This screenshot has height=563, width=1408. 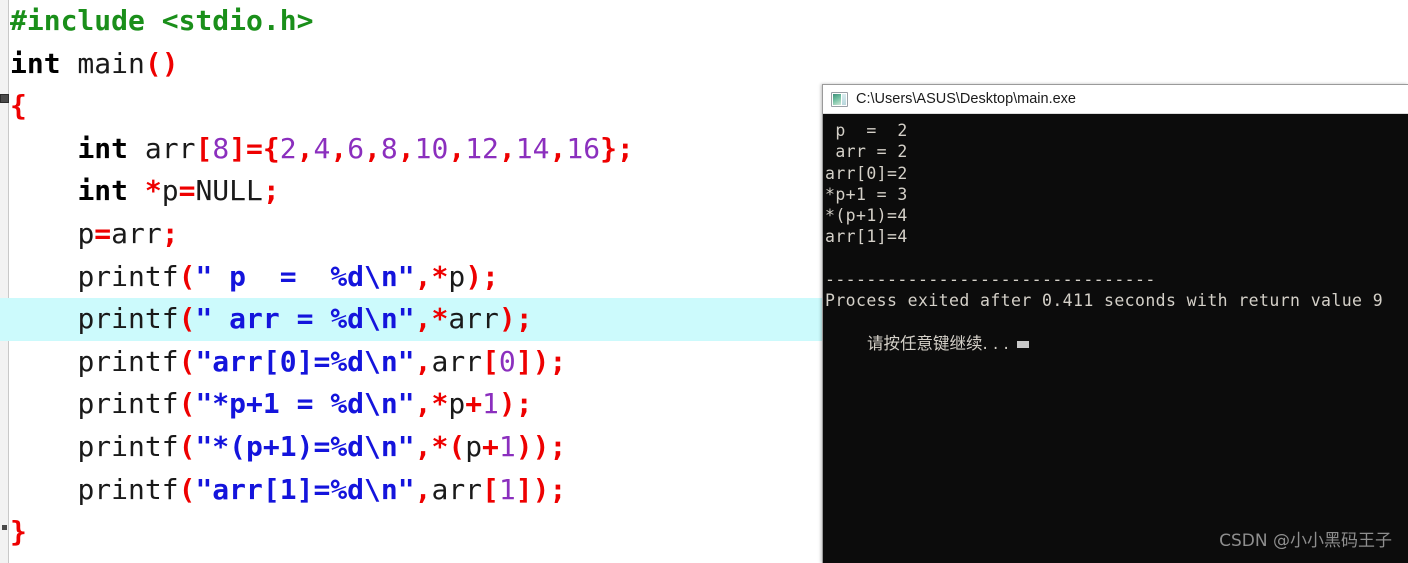 I want to click on console-output-line: arr = 2, so click(x=866, y=152).